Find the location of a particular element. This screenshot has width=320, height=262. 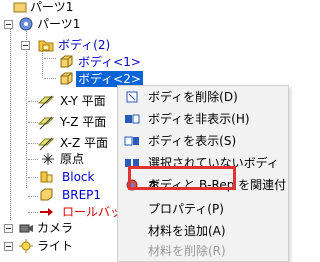

light-icon is located at coordinates (26, 246).